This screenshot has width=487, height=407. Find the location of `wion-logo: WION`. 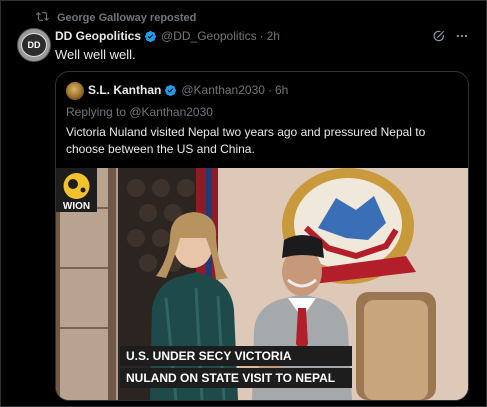

wion-logo: WION is located at coordinates (76, 190).